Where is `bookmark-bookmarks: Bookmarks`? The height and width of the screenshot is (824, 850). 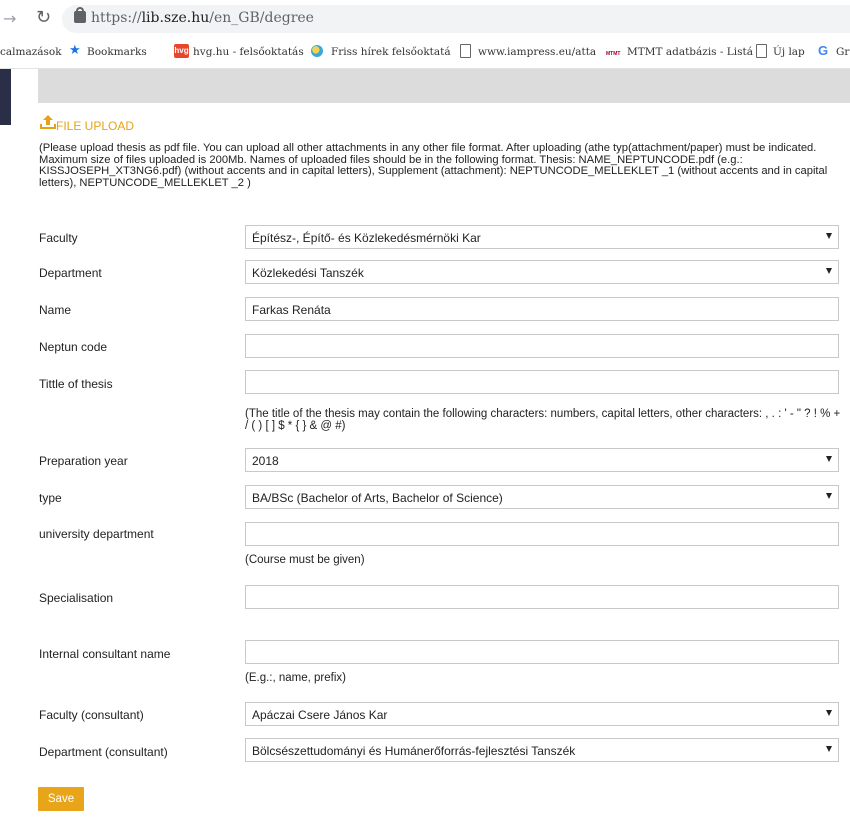 bookmark-bookmarks: Bookmarks is located at coordinates (117, 52).